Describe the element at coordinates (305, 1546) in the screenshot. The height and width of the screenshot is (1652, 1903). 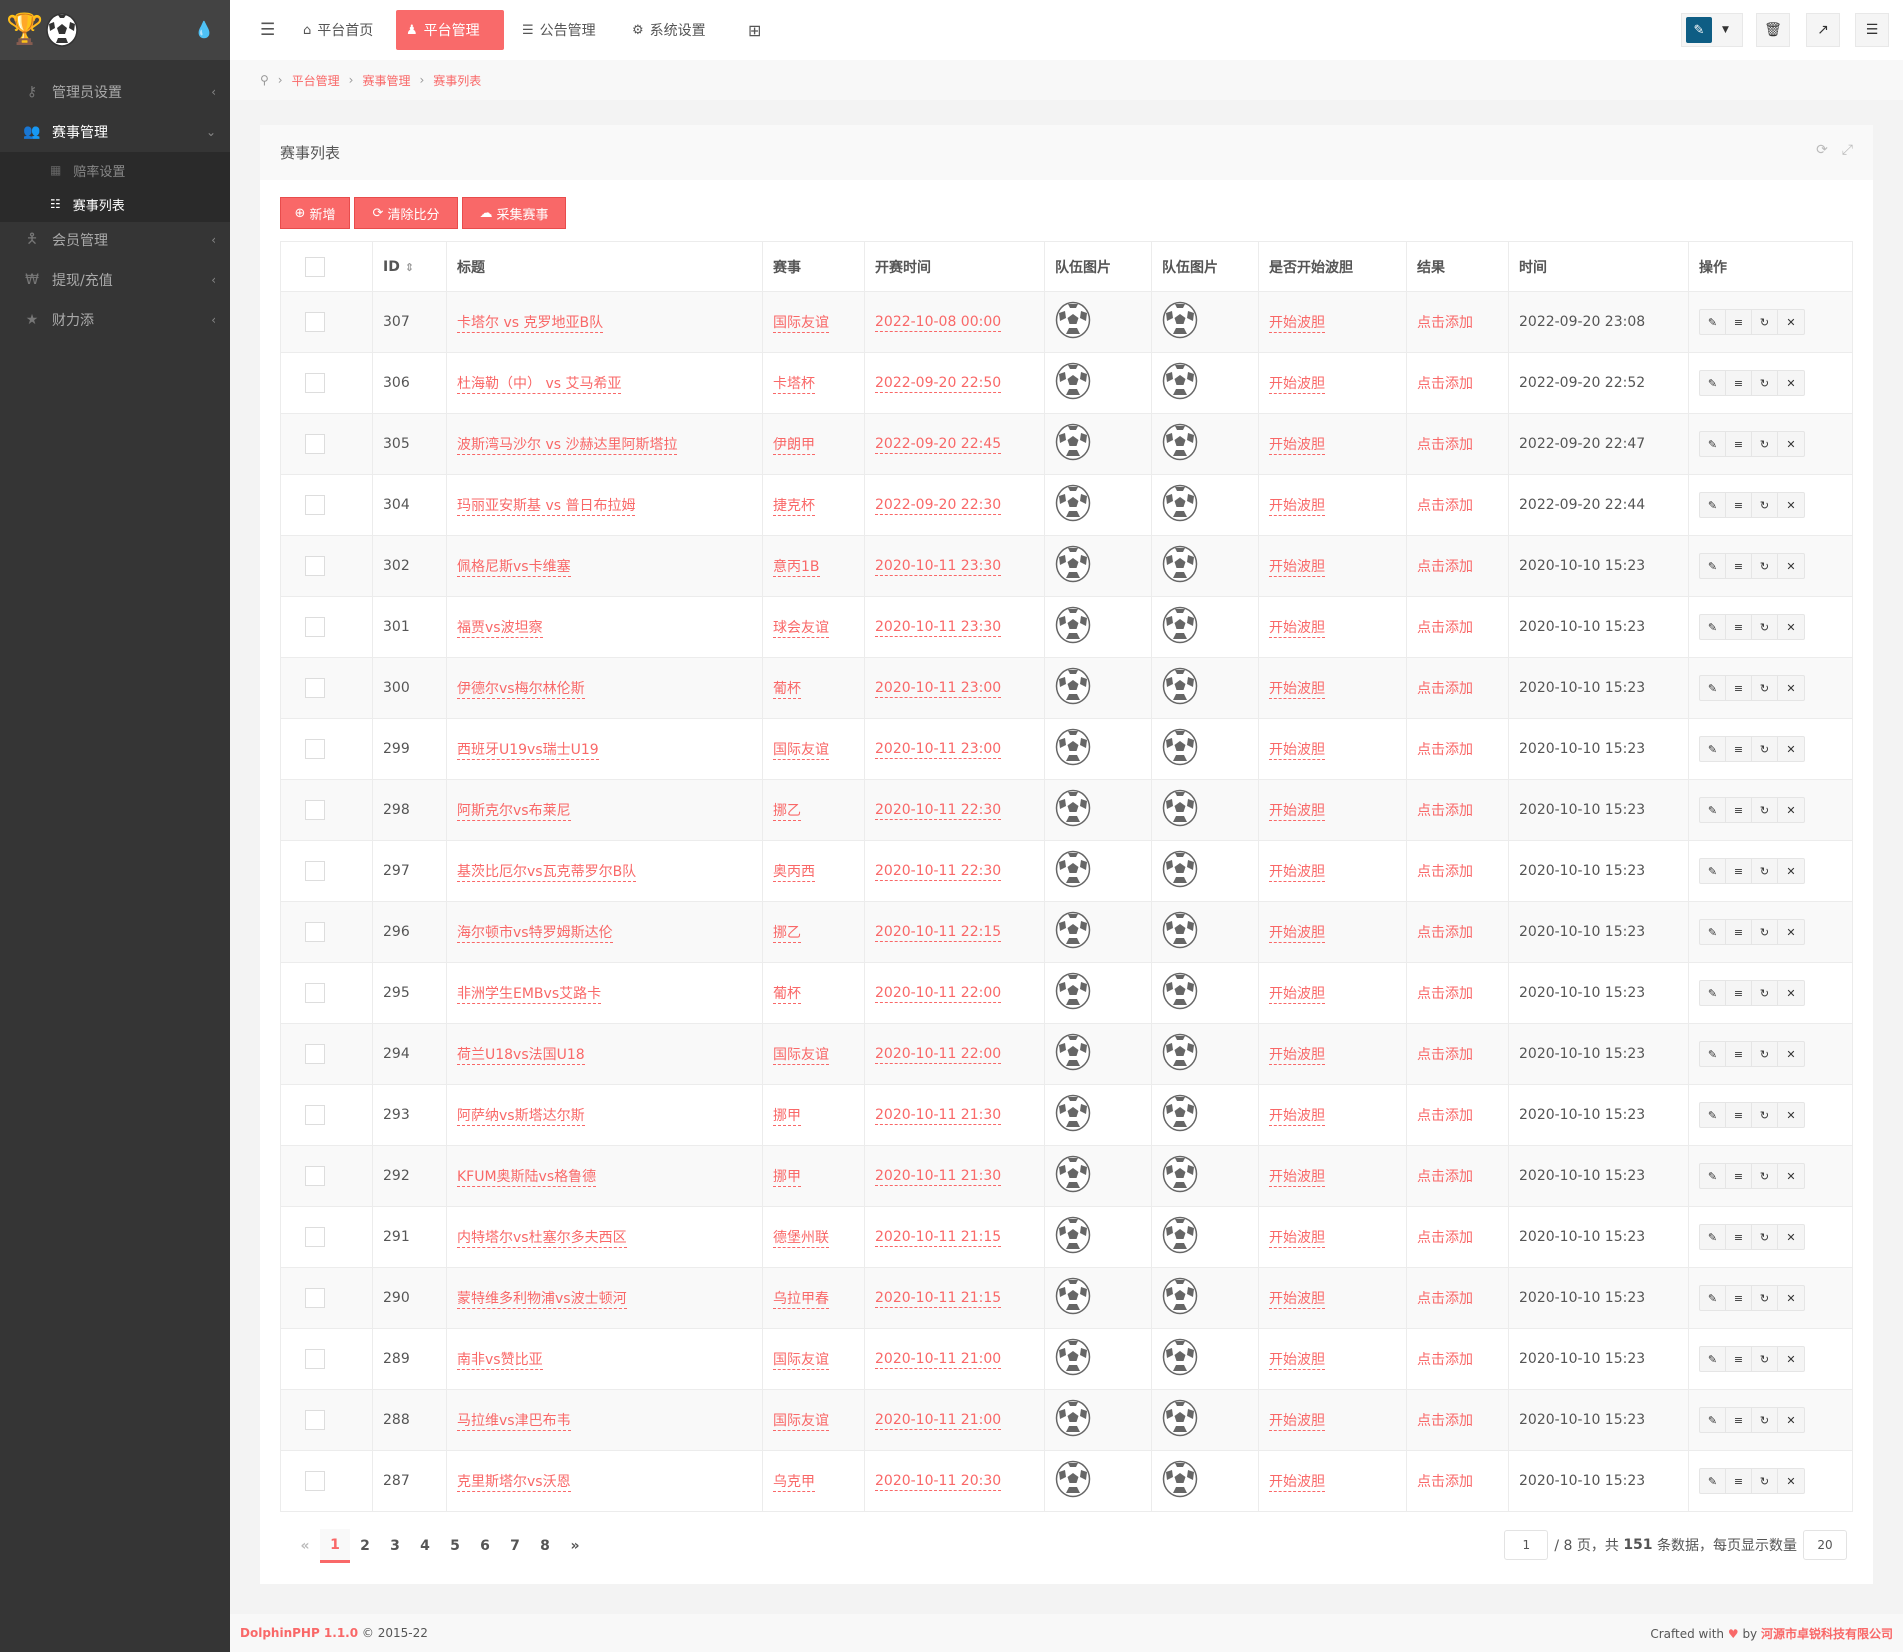
I see `prev-page-button: «` at that location.